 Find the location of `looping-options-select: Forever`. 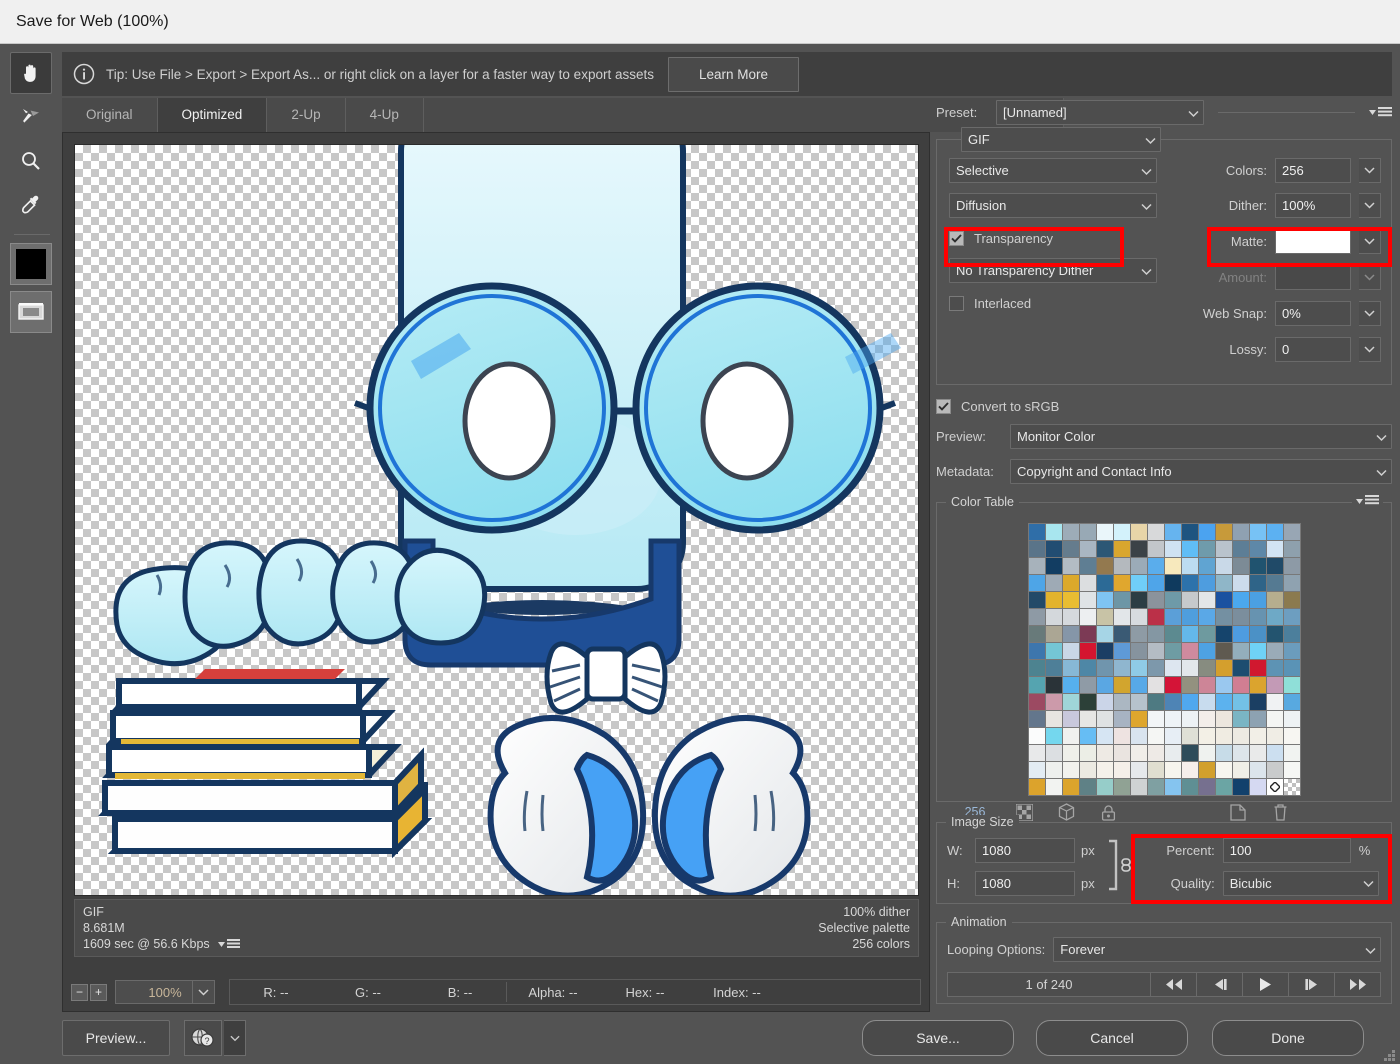

looping-options-select: Forever is located at coordinates (1217, 949).